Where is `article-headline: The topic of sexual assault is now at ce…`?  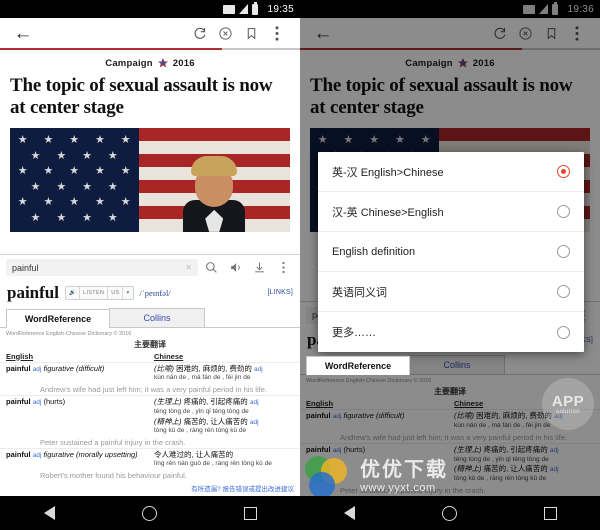 article-headline: The topic of sexual assault is now at ce… is located at coordinates (141, 97).